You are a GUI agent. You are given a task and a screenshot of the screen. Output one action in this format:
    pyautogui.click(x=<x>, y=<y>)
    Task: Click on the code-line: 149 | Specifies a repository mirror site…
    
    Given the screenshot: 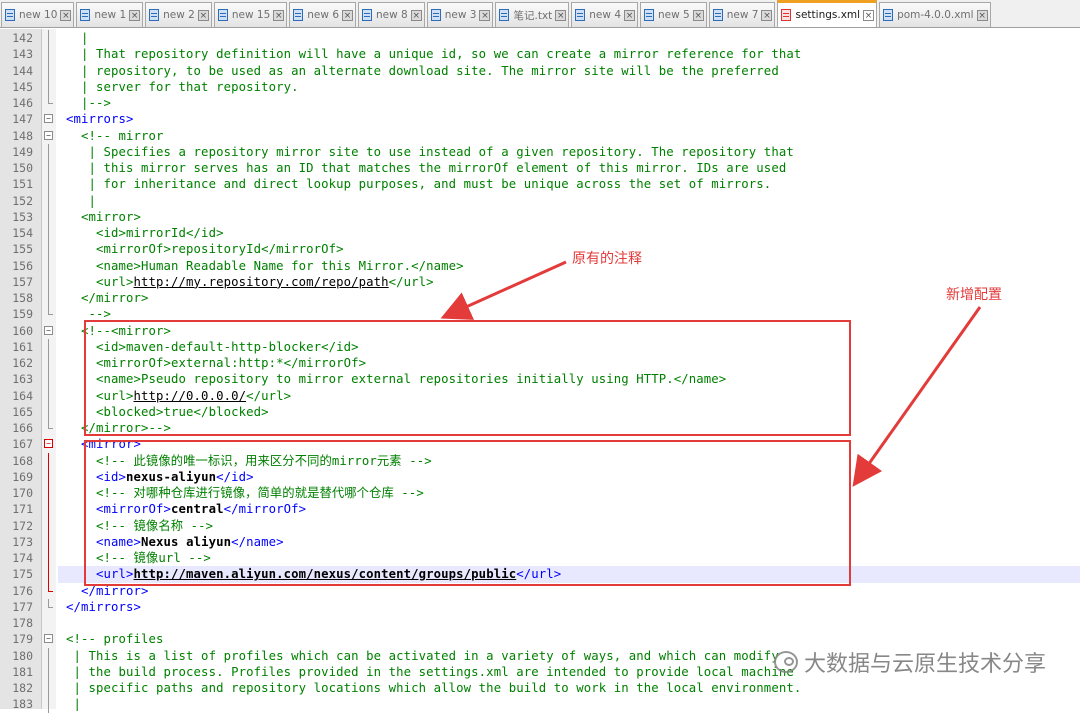 What is the action you would take?
    pyautogui.click(x=540, y=151)
    